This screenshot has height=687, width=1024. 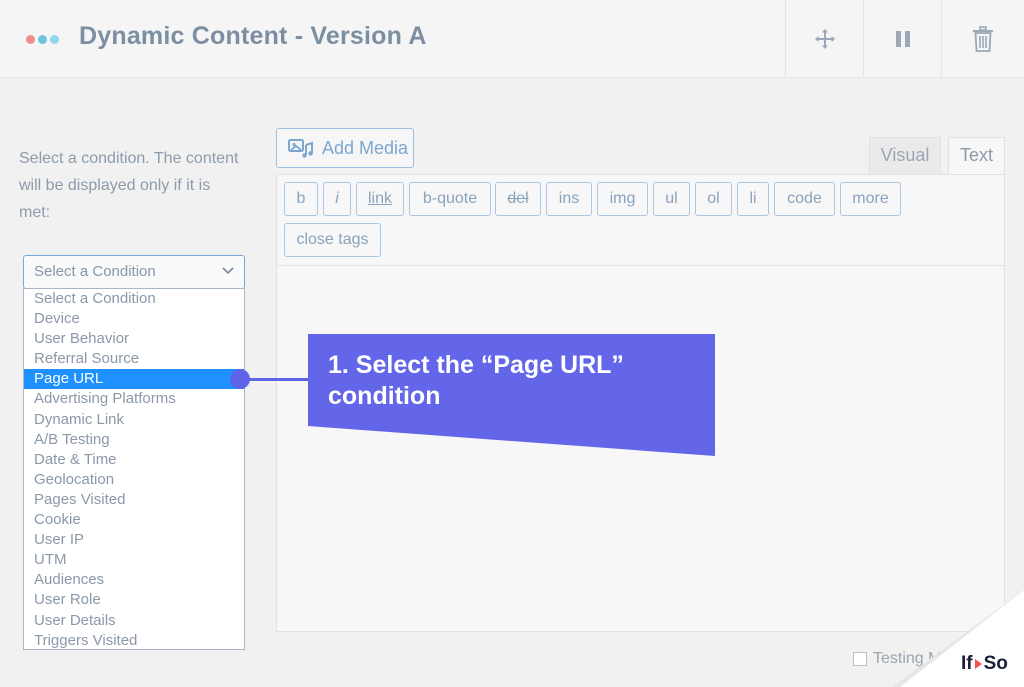 What do you see at coordinates (134, 339) in the screenshot?
I see `condition-option: User Behavior` at bounding box center [134, 339].